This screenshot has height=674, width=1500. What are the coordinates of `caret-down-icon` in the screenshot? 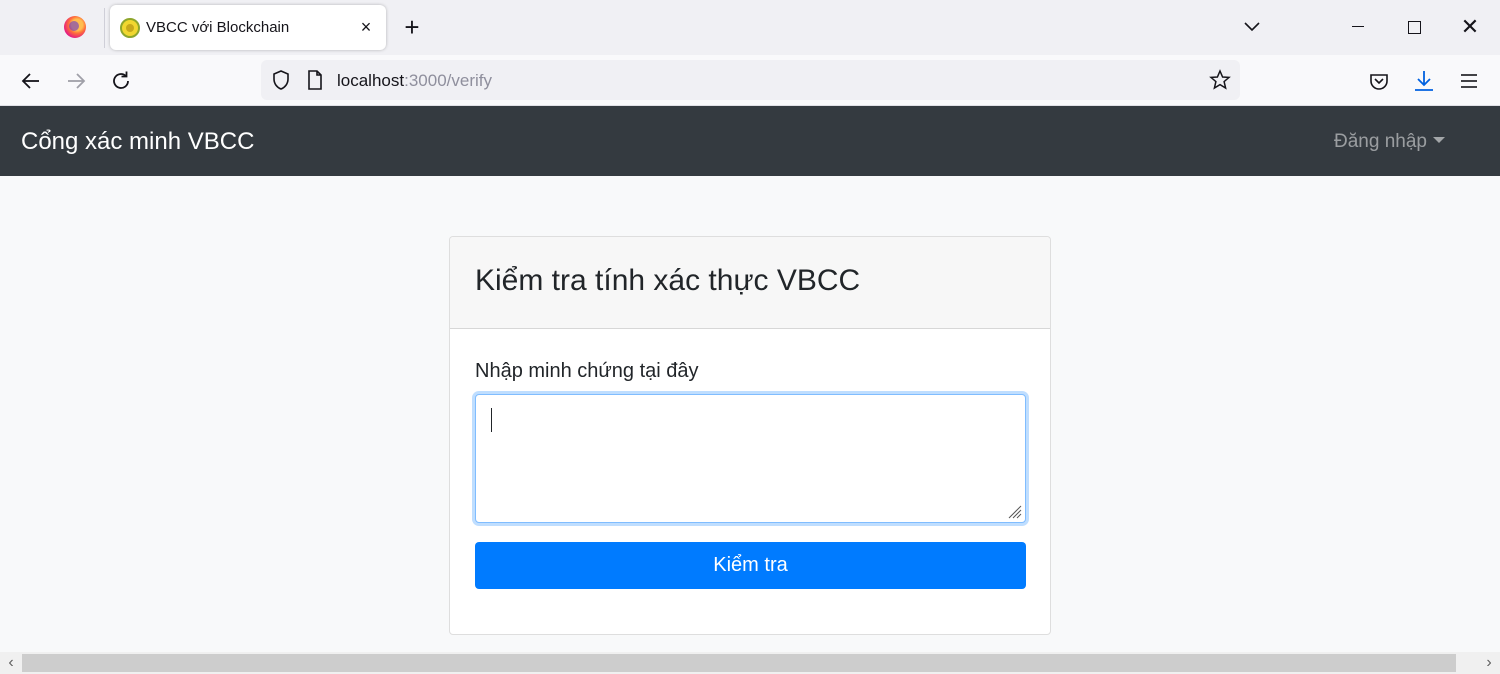 It's located at (1438, 140).